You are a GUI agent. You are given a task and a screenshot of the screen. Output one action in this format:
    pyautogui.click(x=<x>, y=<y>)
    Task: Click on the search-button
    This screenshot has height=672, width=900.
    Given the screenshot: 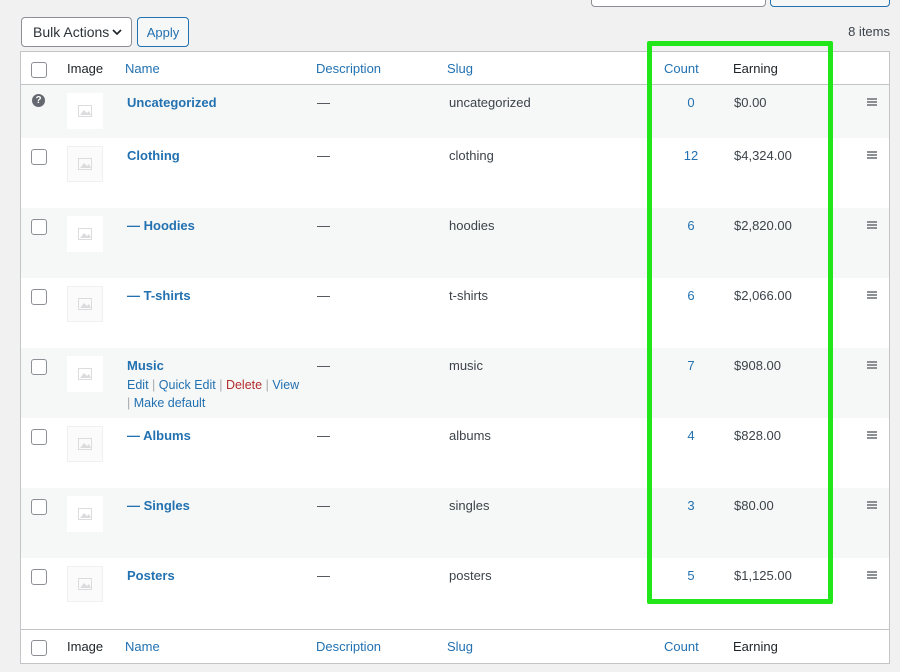 What is the action you would take?
    pyautogui.click(x=830, y=3)
    